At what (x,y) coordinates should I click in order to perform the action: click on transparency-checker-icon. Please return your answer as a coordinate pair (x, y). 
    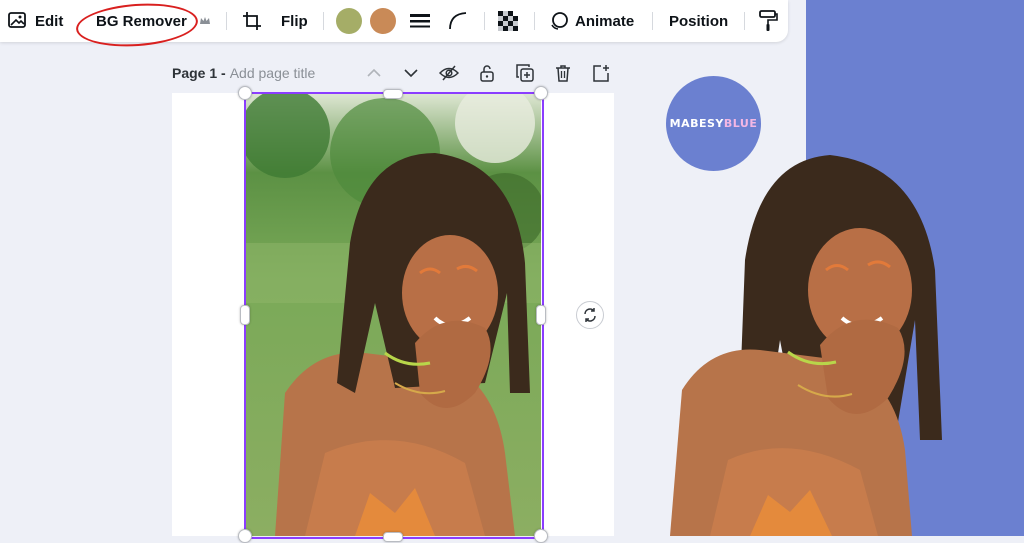
    Looking at the image, I should click on (508, 21).